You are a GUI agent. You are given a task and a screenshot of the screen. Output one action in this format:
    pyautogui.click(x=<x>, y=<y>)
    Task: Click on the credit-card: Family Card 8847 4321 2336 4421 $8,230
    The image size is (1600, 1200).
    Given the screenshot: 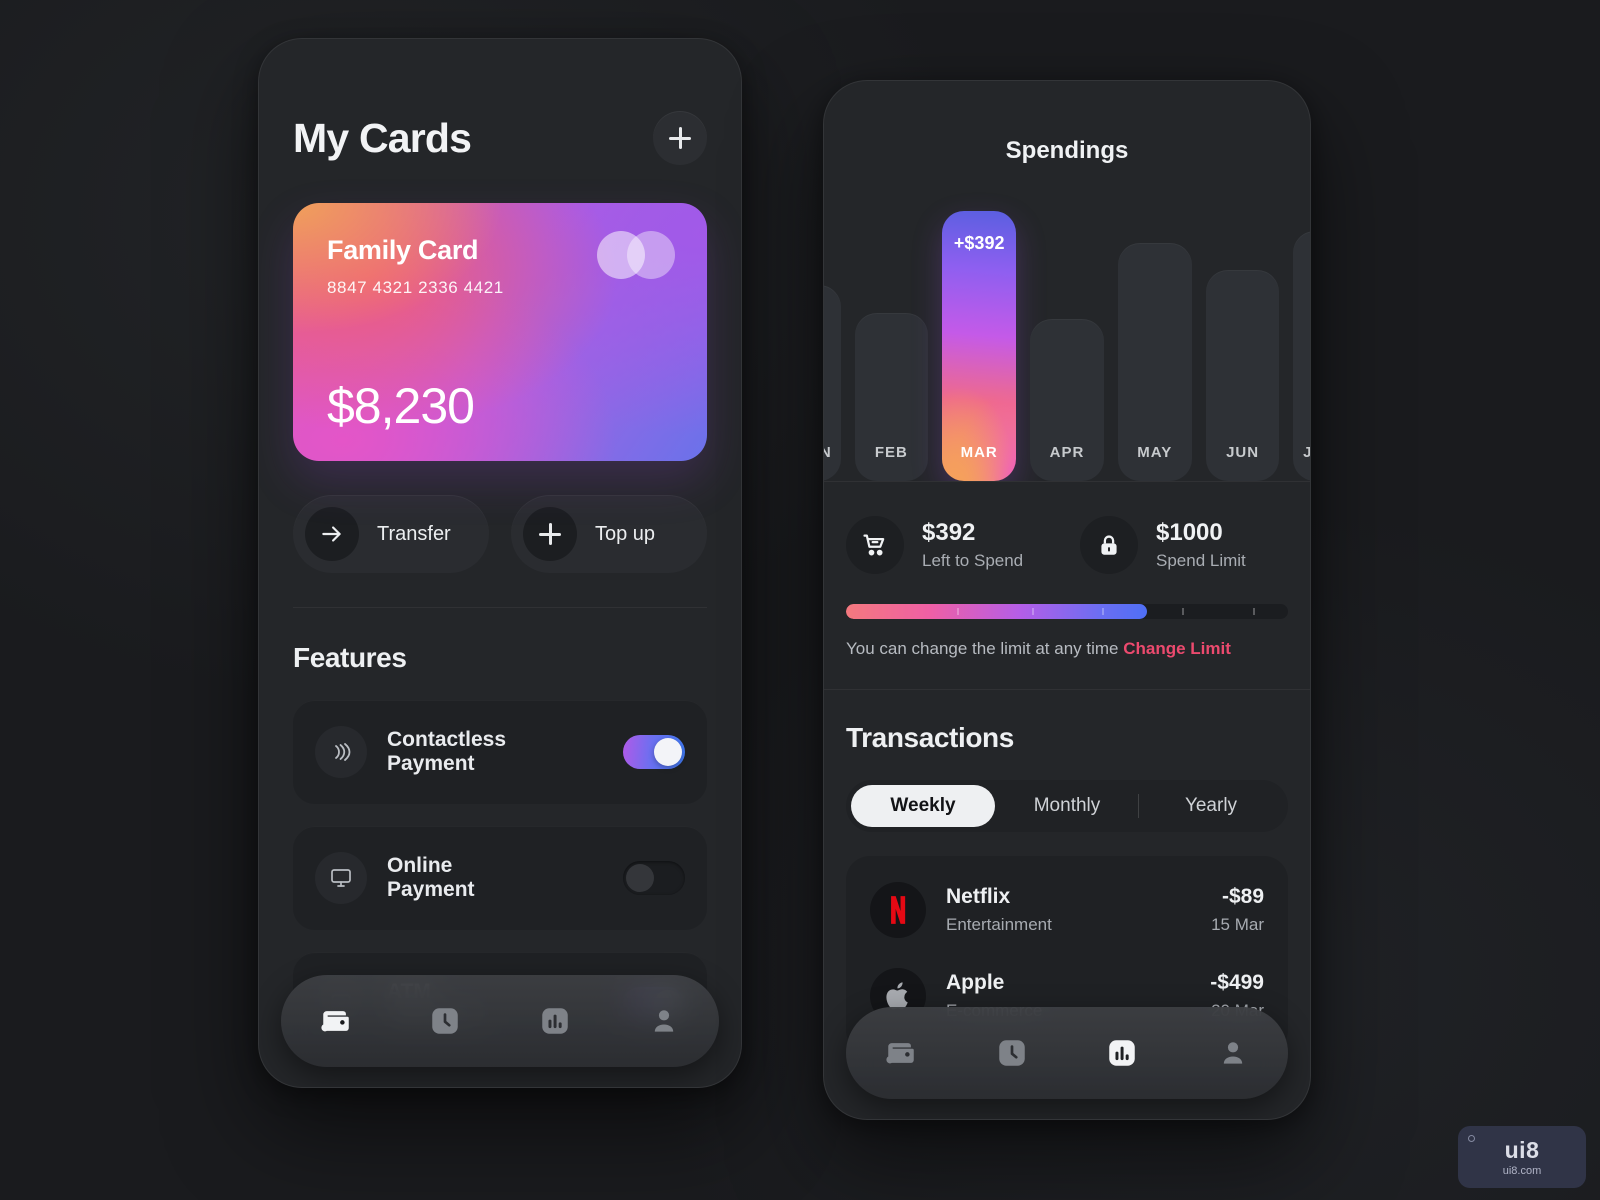 What is the action you would take?
    pyautogui.click(x=500, y=332)
    